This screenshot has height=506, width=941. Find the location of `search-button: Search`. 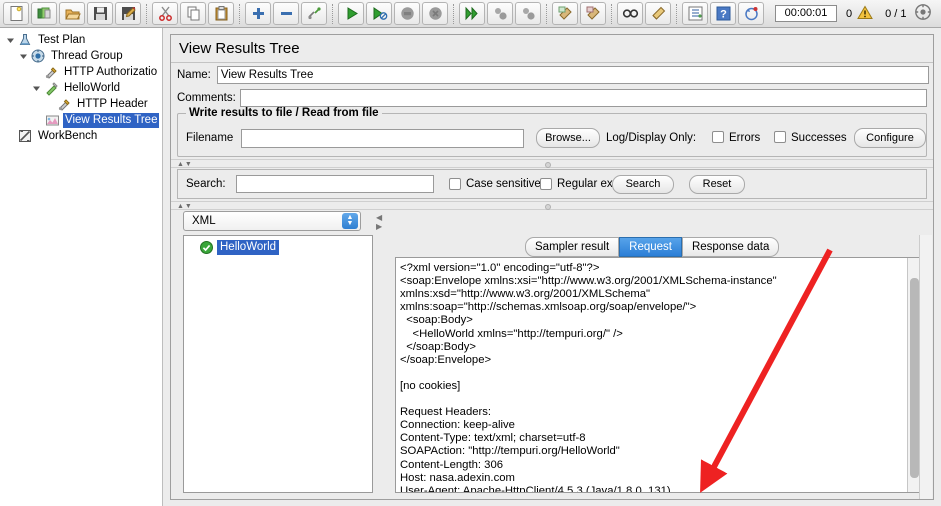

search-button: Search is located at coordinates (643, 184).